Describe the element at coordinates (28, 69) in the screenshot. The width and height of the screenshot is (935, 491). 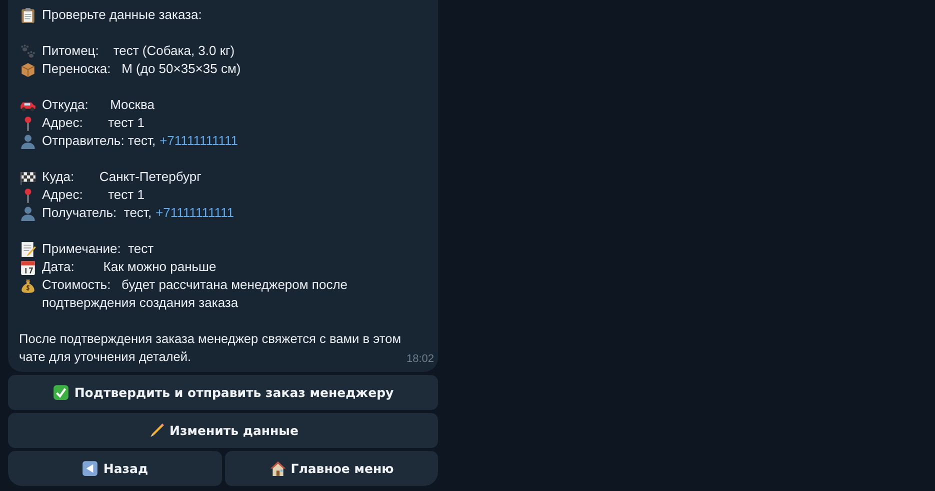
I see `box-icon` at that location.